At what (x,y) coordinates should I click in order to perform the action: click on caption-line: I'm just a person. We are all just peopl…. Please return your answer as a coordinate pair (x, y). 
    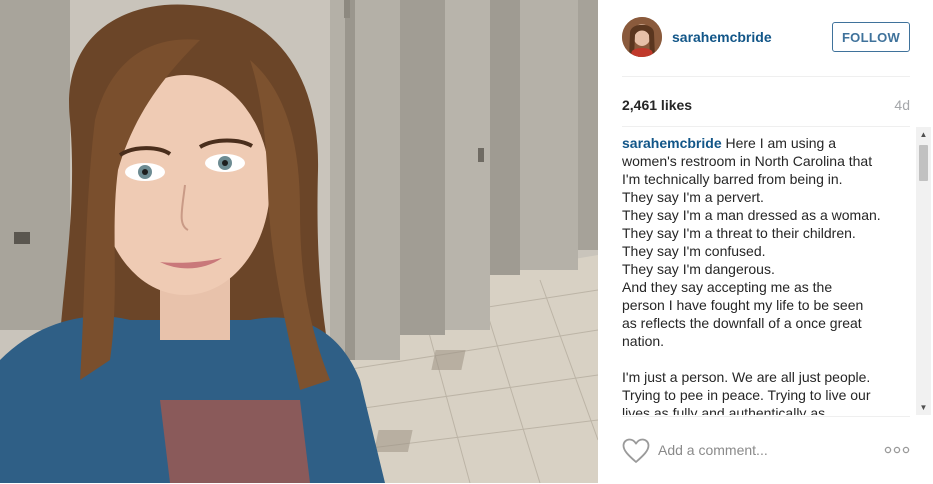
    Looking at the image, I should click on (746, 377).